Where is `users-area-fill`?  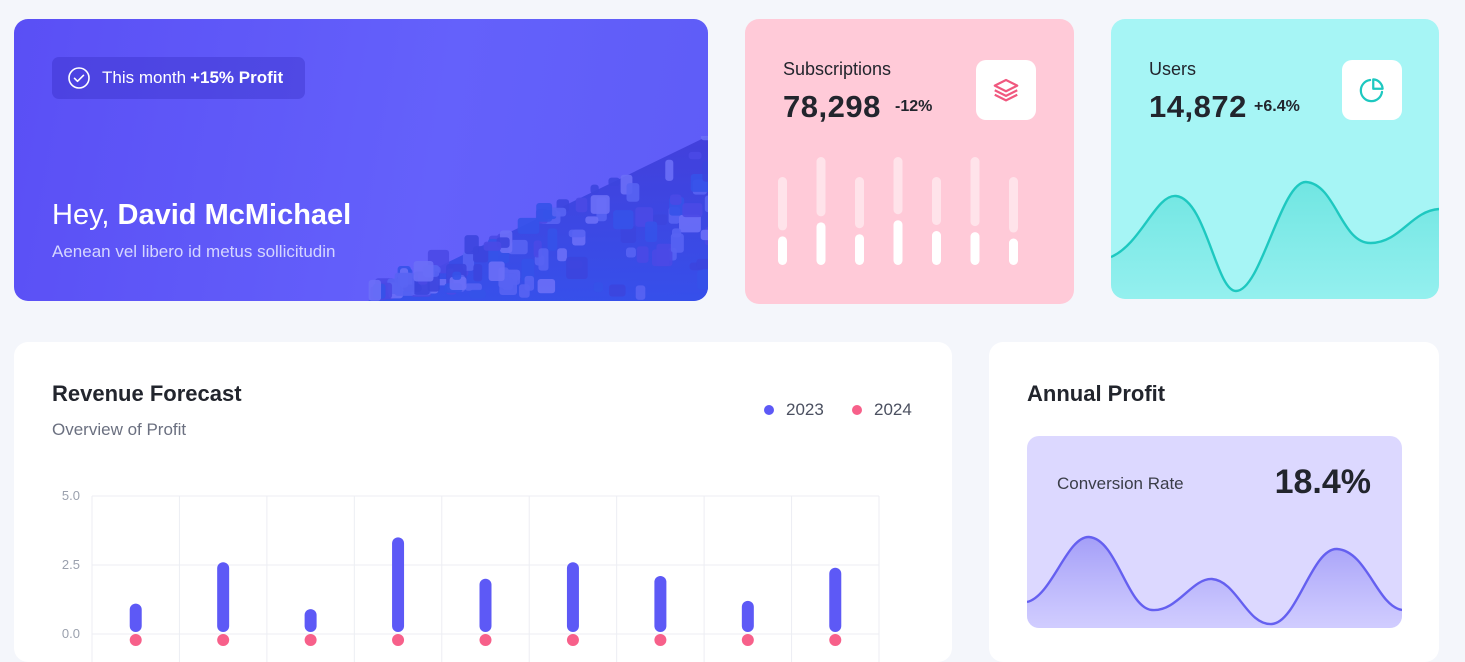
users-area-fill is located at coordinates (1275, 240).